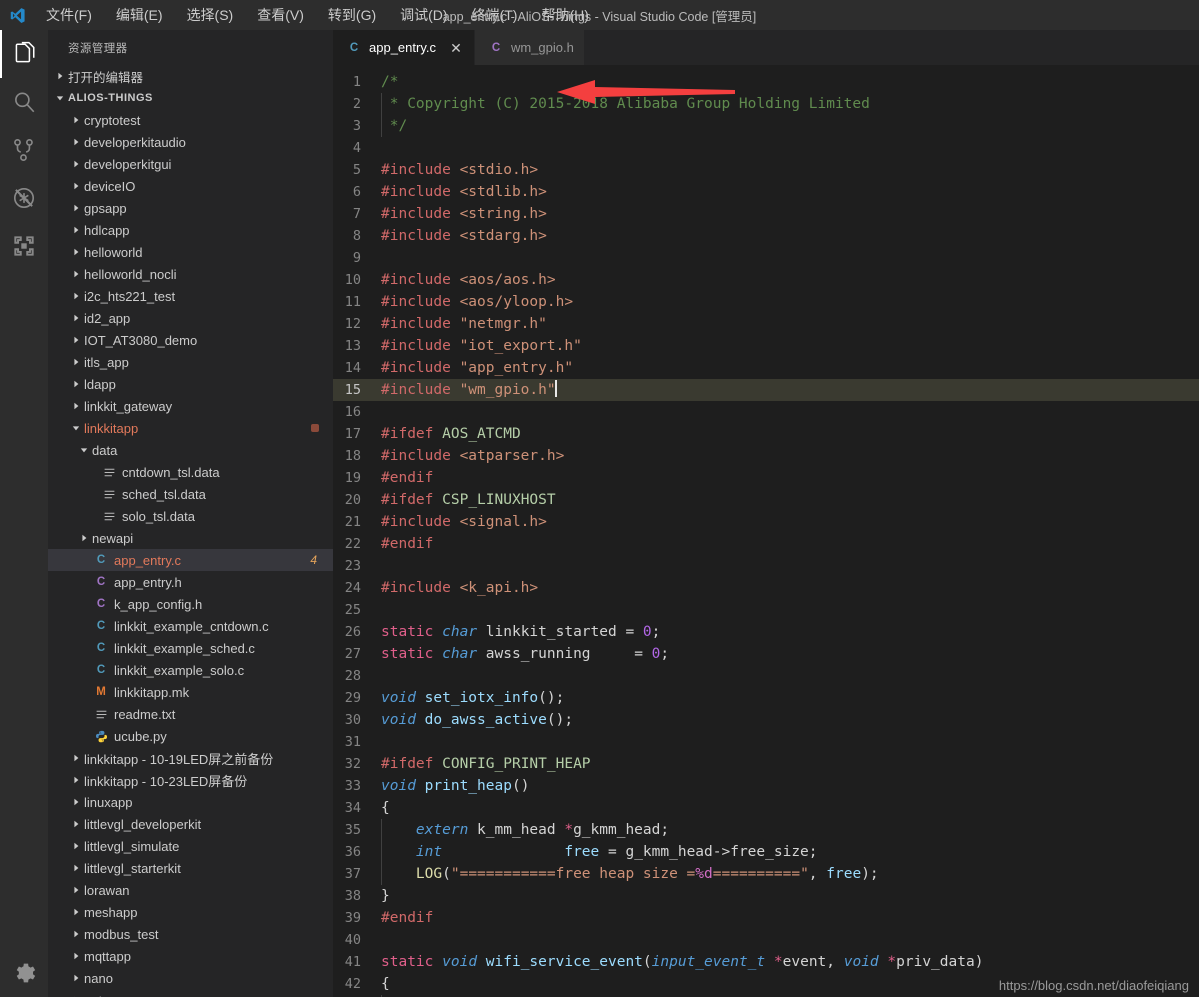 The width and height of the screenshot is (1199, 997). I want to click on menu-selection: 选择(S), so click(210, 15).